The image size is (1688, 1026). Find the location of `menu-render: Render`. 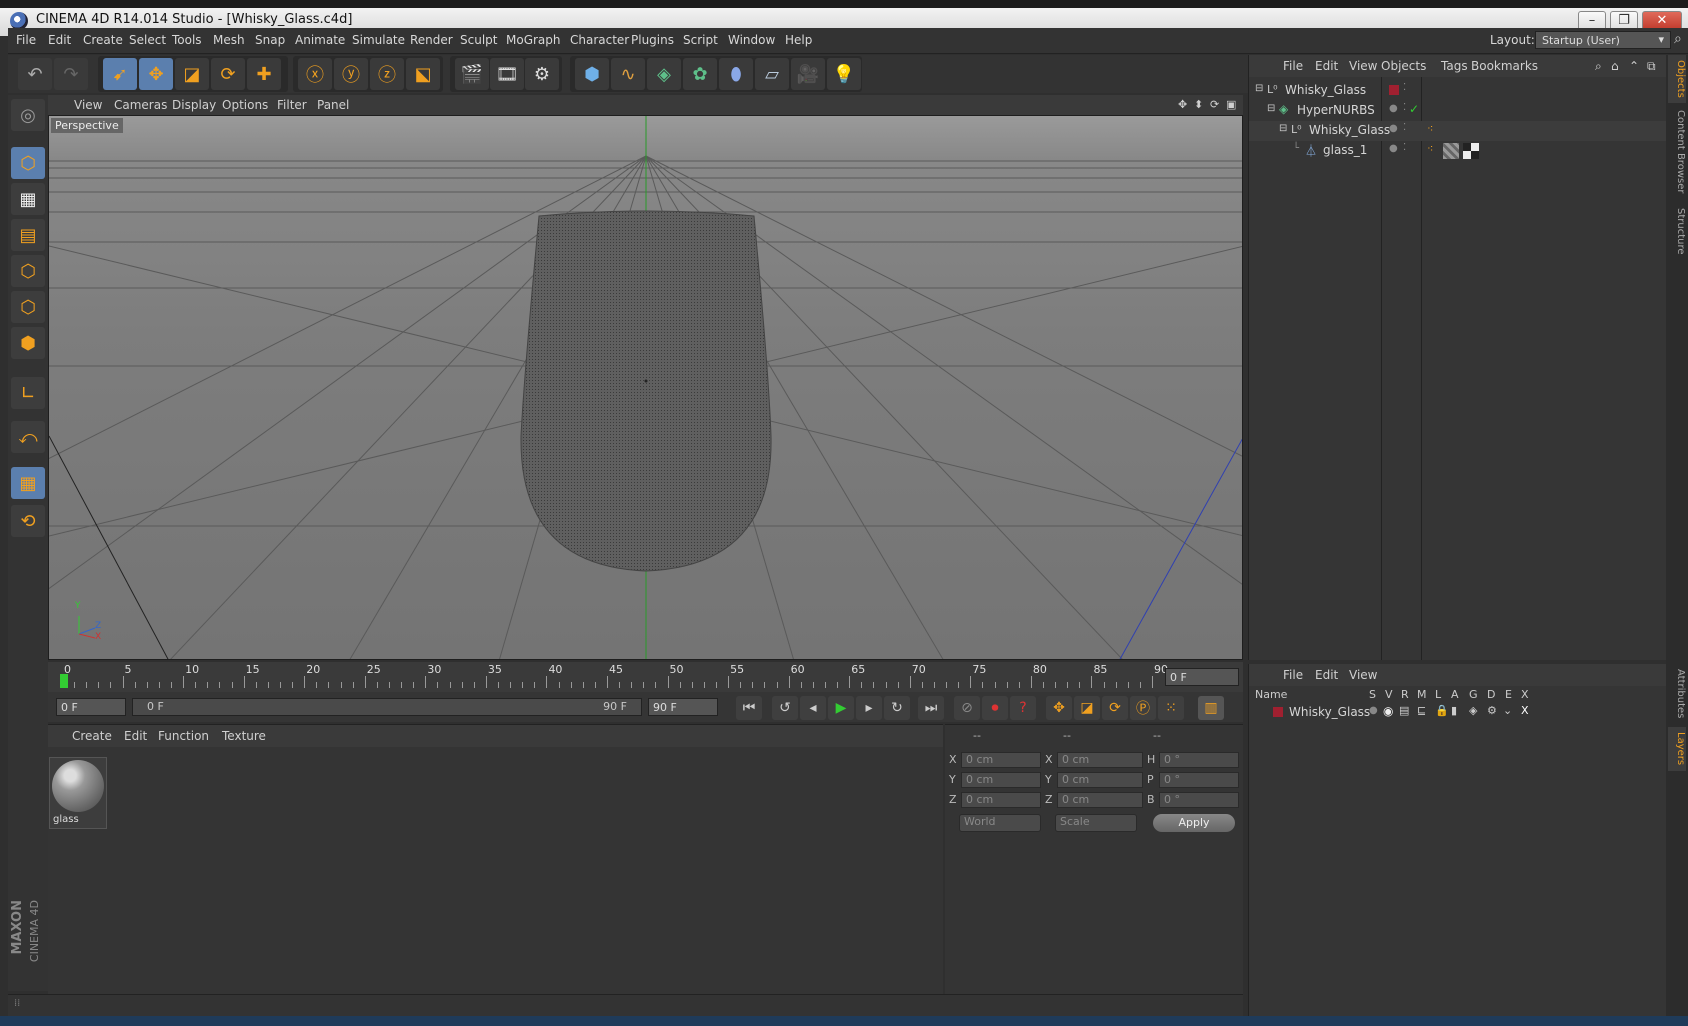

menu-render: Render is located at coordinates (431, 40).